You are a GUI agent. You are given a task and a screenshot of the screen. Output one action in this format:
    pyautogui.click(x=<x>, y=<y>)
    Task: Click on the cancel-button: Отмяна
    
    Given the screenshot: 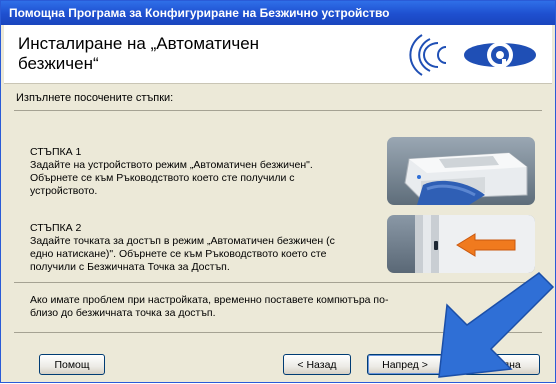 What is the action you would take?
    pyautogui.click(x=502, y=364)
    